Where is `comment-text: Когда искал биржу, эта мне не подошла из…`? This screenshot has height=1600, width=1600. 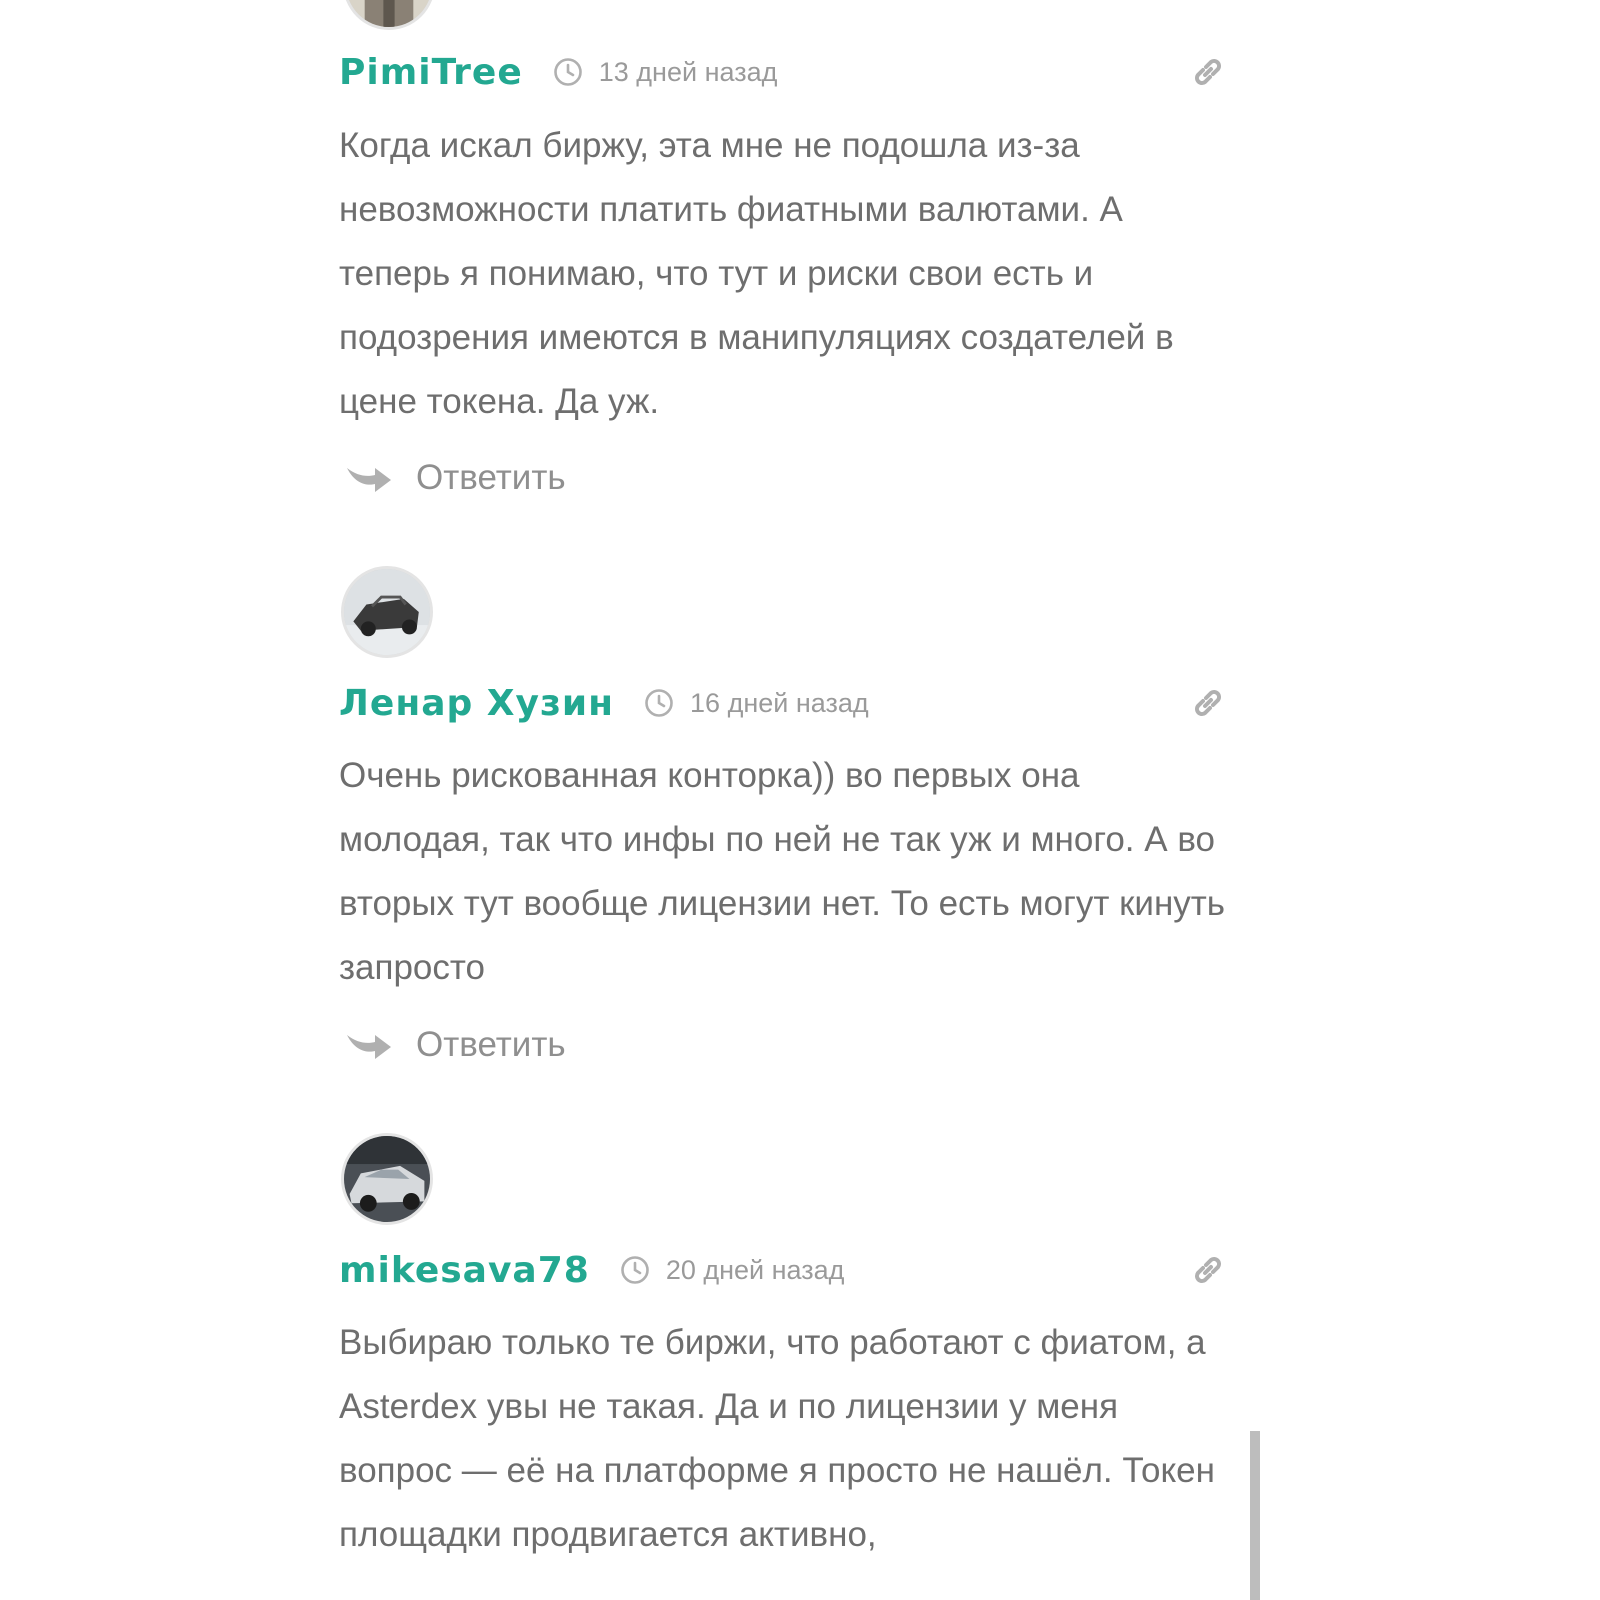
comment-text: Когда искал биржу, эта мне не подошла из… is located at coordinates (756, 273).